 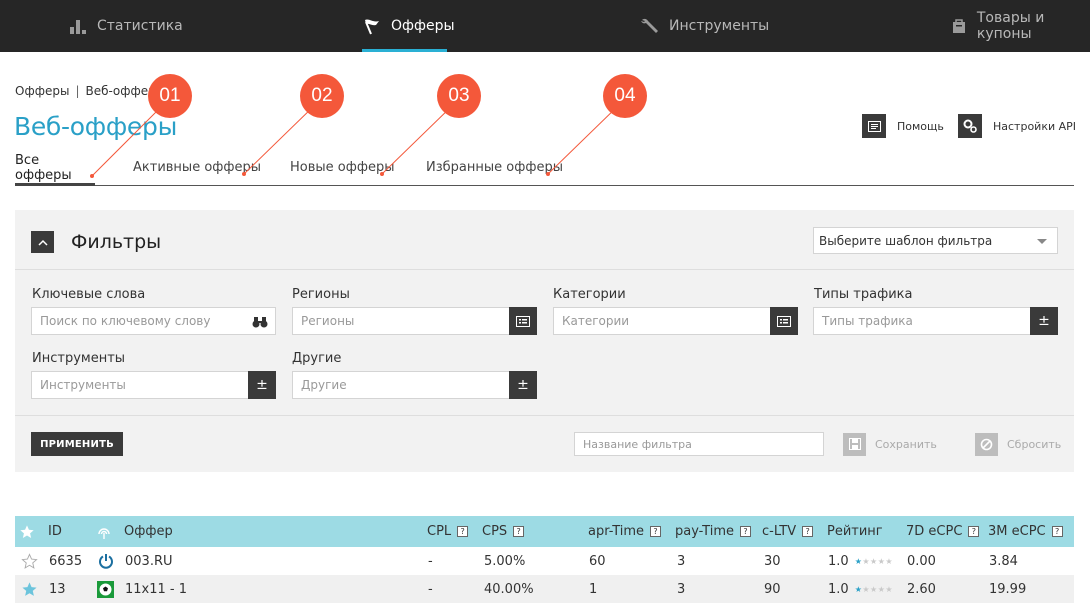 I want to click on cell-3m-ecpc: 3.84, so click(x=1003, y=561).